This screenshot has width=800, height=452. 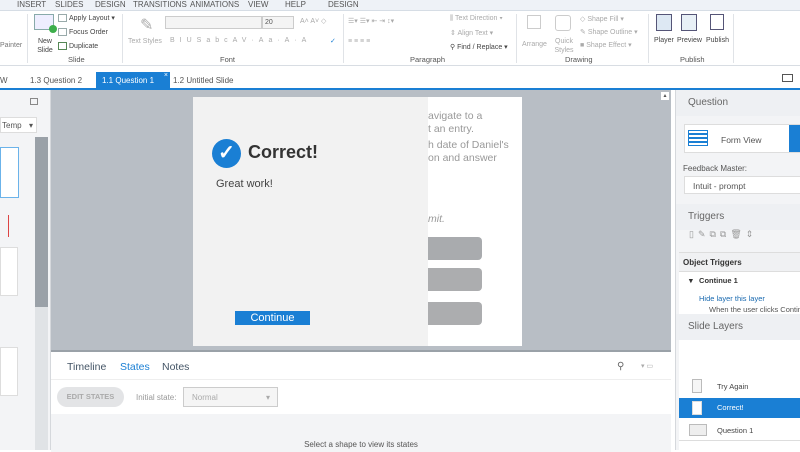 What do you see at coordinates (664, 40) in the screenshot?
I see `player-button: Player` at bounding box center [664, 40].